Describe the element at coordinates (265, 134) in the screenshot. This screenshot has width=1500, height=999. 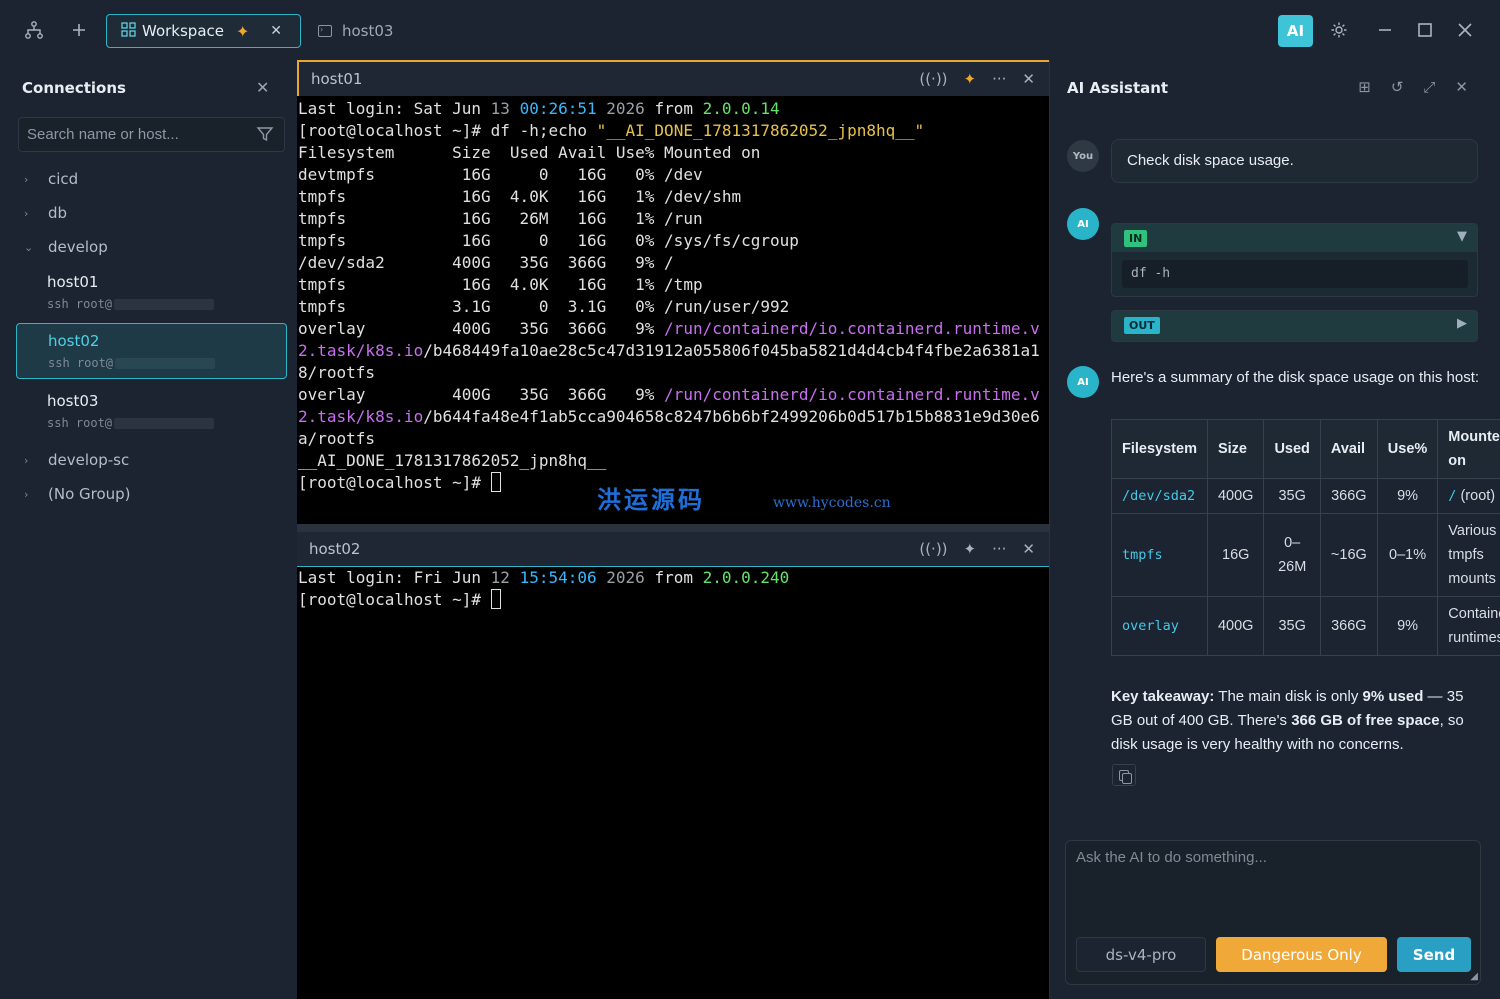
I see `filter-icon` at that location.